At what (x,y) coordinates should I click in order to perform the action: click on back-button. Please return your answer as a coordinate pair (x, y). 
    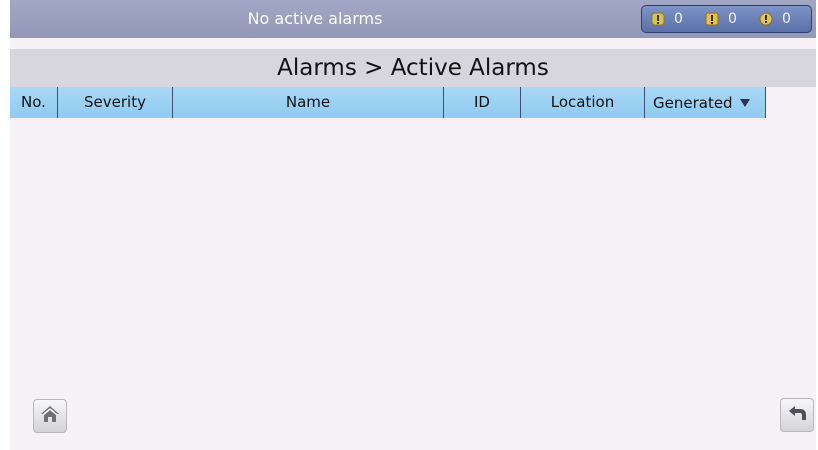
    Looking at the image, I should click on (797, 415).